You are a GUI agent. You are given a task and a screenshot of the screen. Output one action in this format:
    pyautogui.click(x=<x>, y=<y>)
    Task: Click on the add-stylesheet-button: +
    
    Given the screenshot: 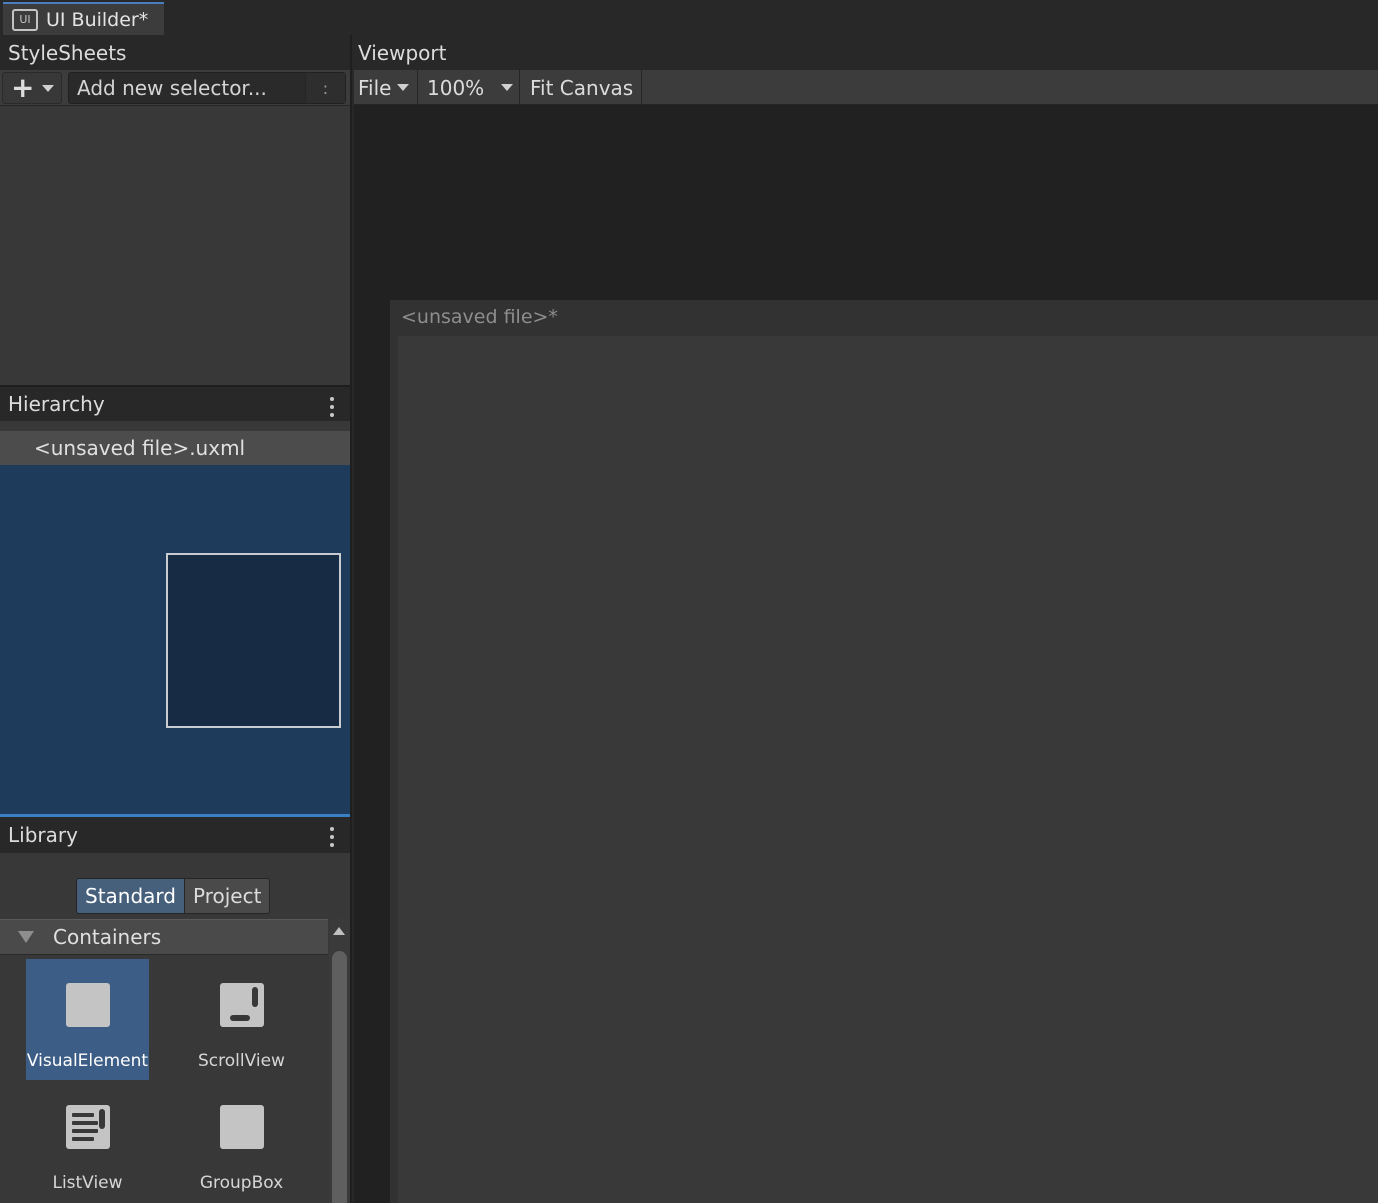 What is the action you would take?
    pyautogui.click(x=32, y=88)
    